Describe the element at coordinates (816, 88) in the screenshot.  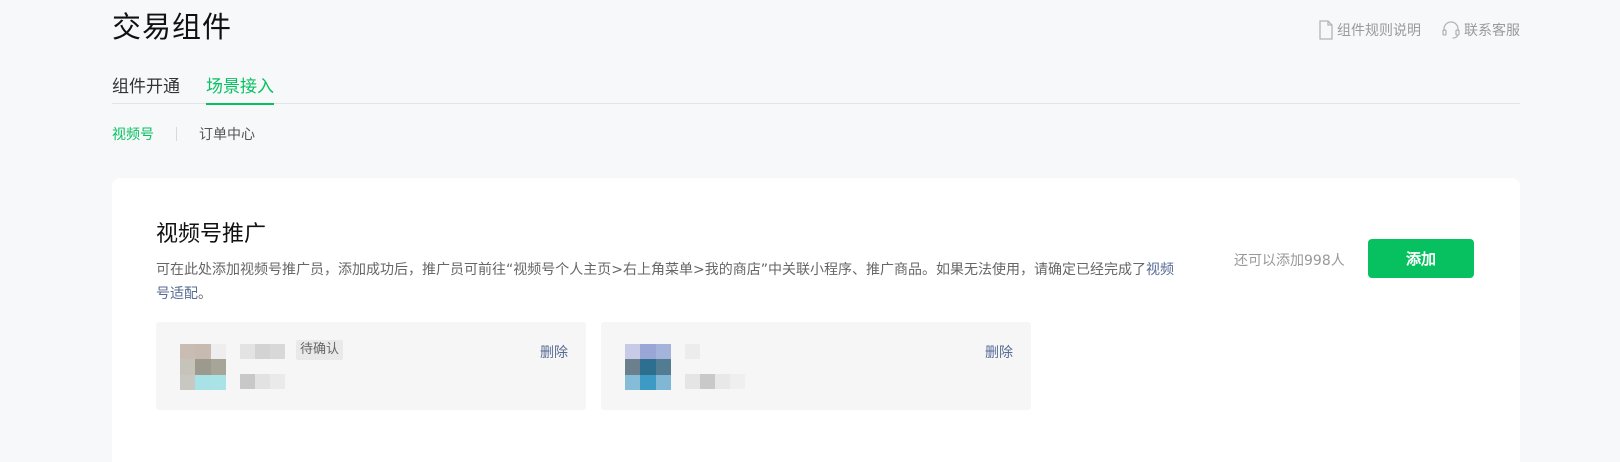
I see `main-tabs: 组件开通 场景接入` at that location.